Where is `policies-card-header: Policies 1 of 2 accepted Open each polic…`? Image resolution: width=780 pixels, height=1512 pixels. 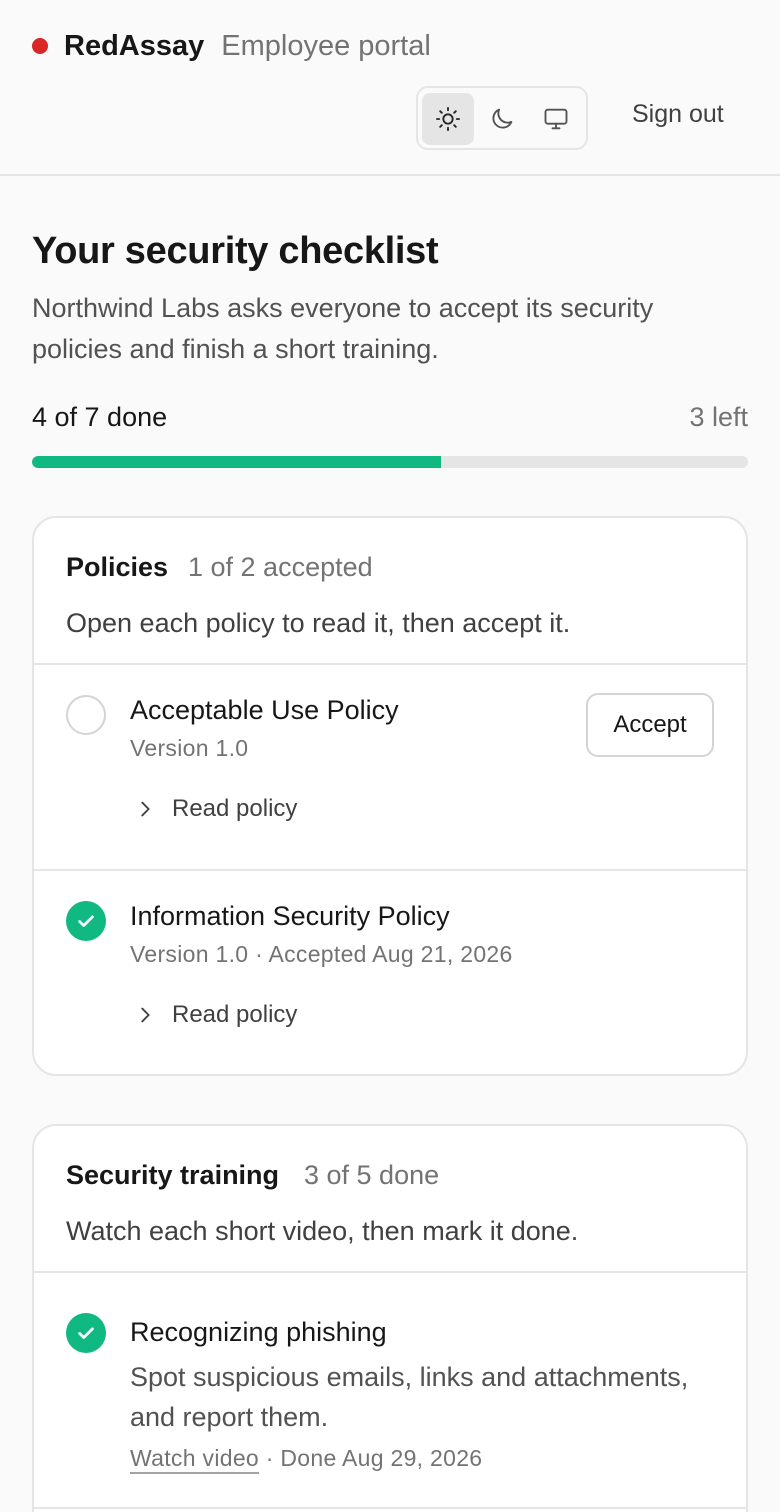 policies-card-header: Policies 1 of 2 accepted Open each polic… is located at coordinates (390, 591).